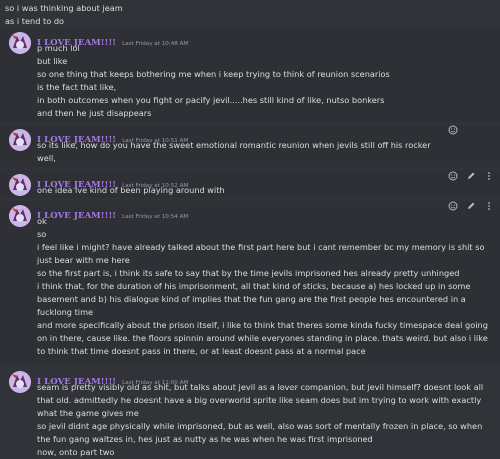  I want to click on message-line: now, onto part two, so click(76, 452).